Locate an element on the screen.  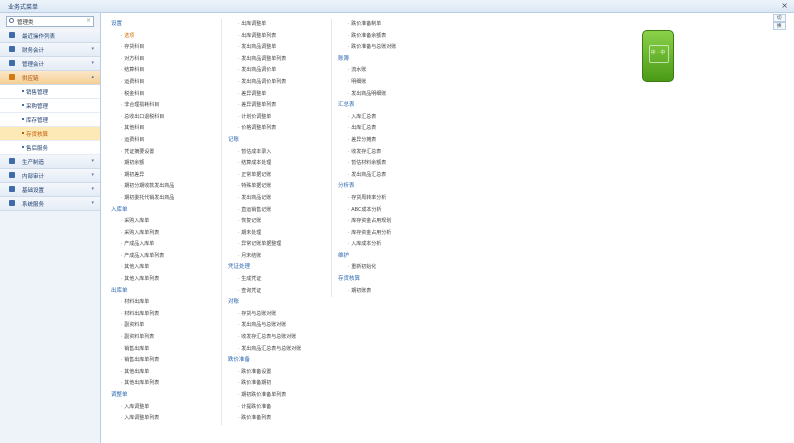
menu-link: 期末处理 is located at coordinates (280, 234).